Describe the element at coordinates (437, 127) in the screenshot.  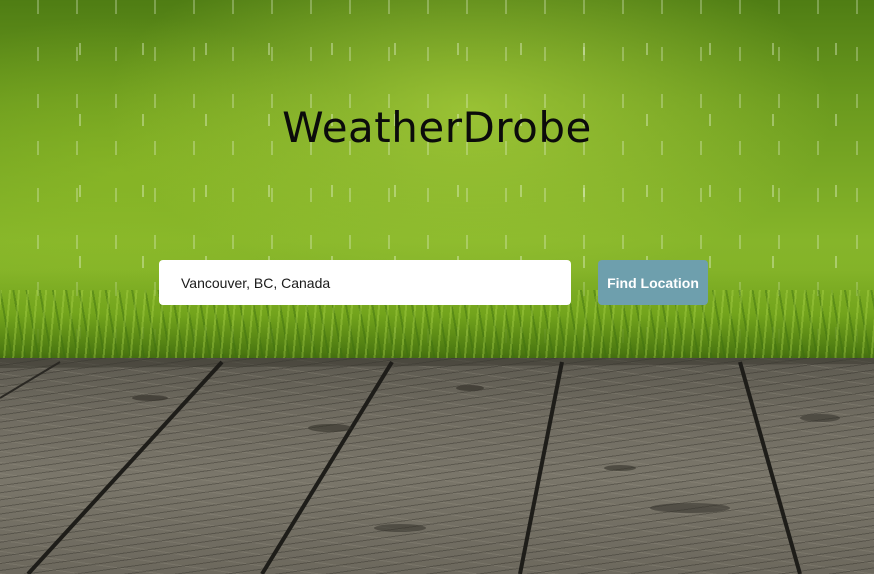
I see `app-title: WeatherDrobe` at that location.